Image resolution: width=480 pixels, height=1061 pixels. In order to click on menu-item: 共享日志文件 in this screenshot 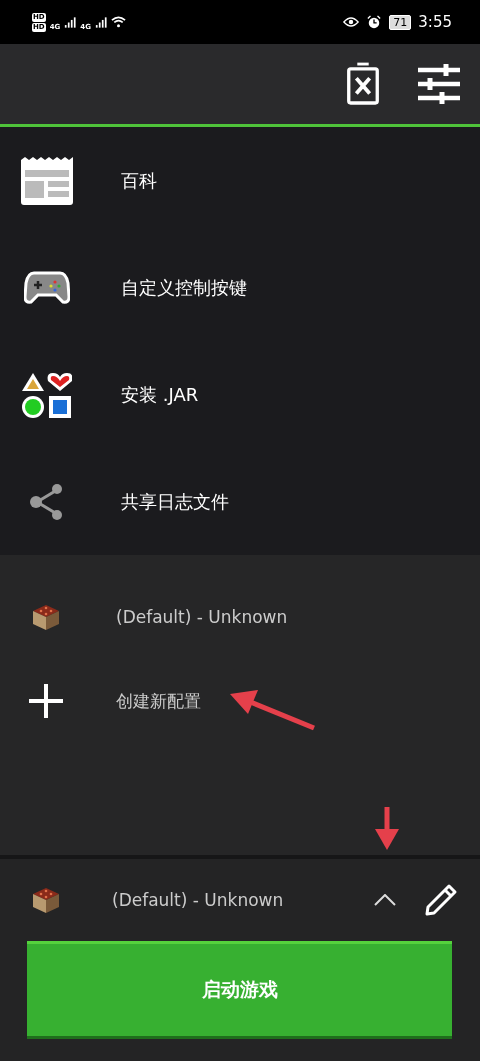, I will do `click(240, 501)`.